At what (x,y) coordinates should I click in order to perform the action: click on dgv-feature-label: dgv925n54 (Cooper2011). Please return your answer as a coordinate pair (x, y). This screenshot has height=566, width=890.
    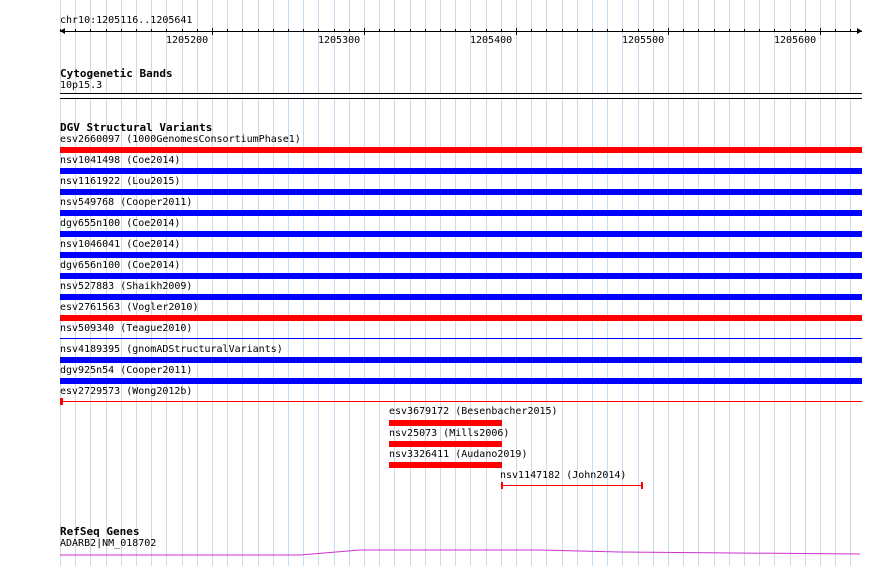
    Looking at the image, I should click on (126, 371).